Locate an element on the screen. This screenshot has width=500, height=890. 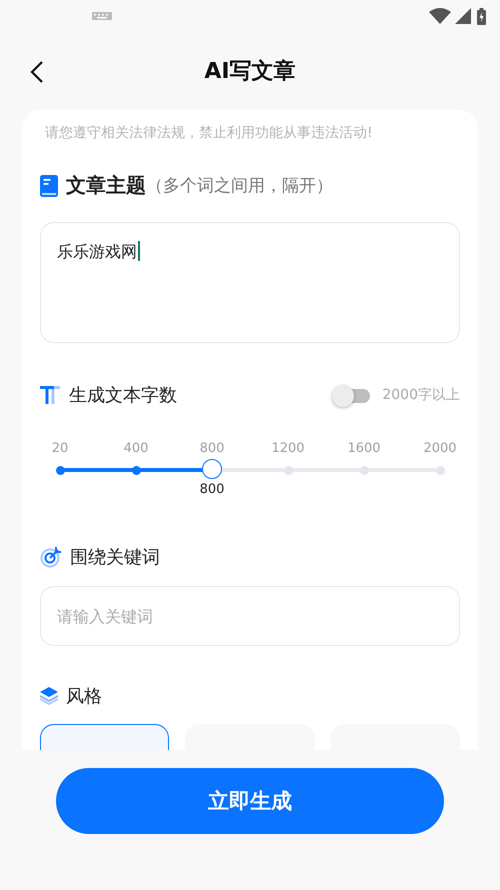
target-icon is located at coordinates (51, 557).